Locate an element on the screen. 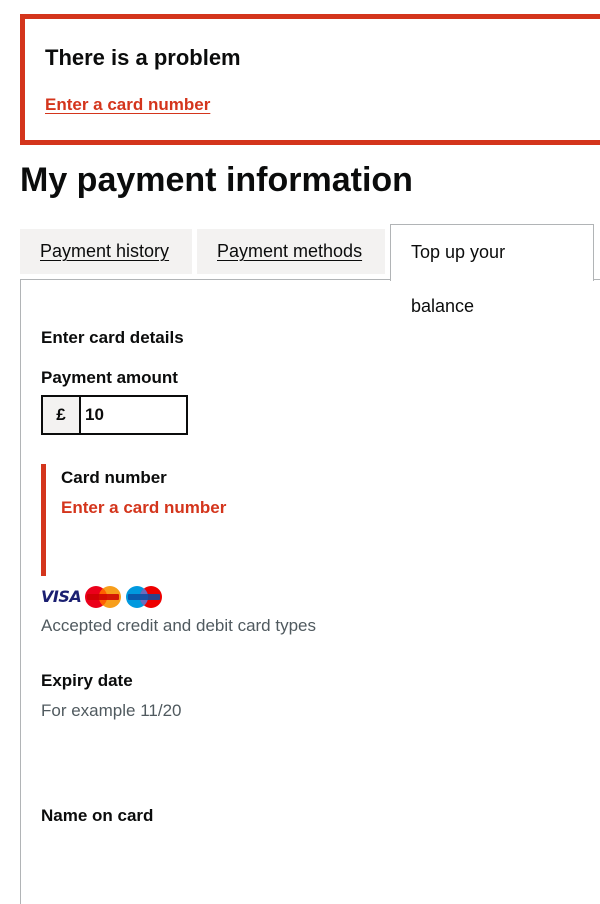 This screenshot has height=904, width=600. tab-label: Payment methods is located at coordinates (290, 251).